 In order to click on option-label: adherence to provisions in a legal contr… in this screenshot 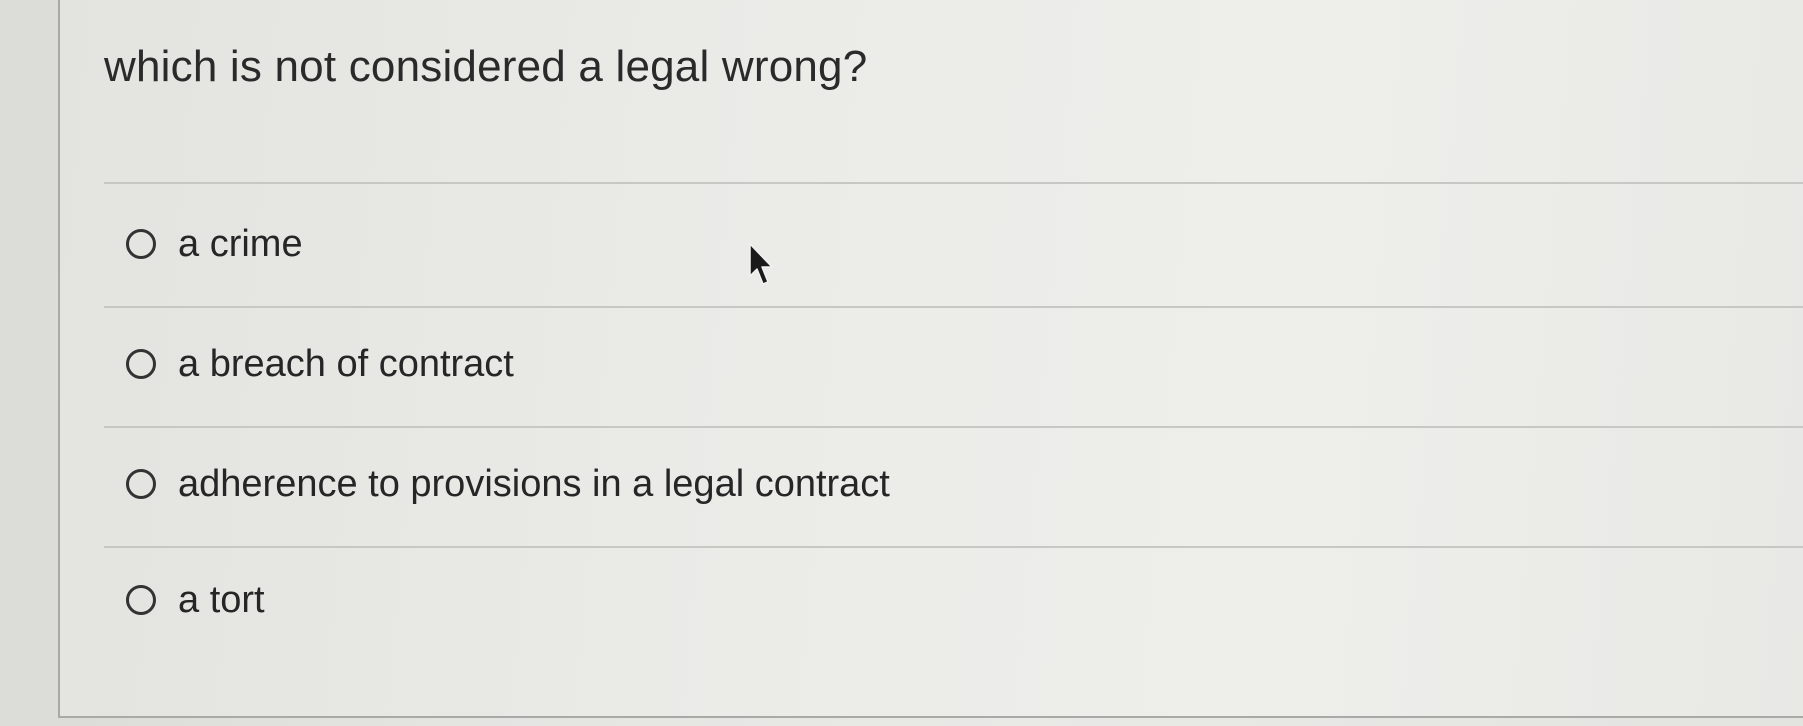, I will do `click(534, 483)`.